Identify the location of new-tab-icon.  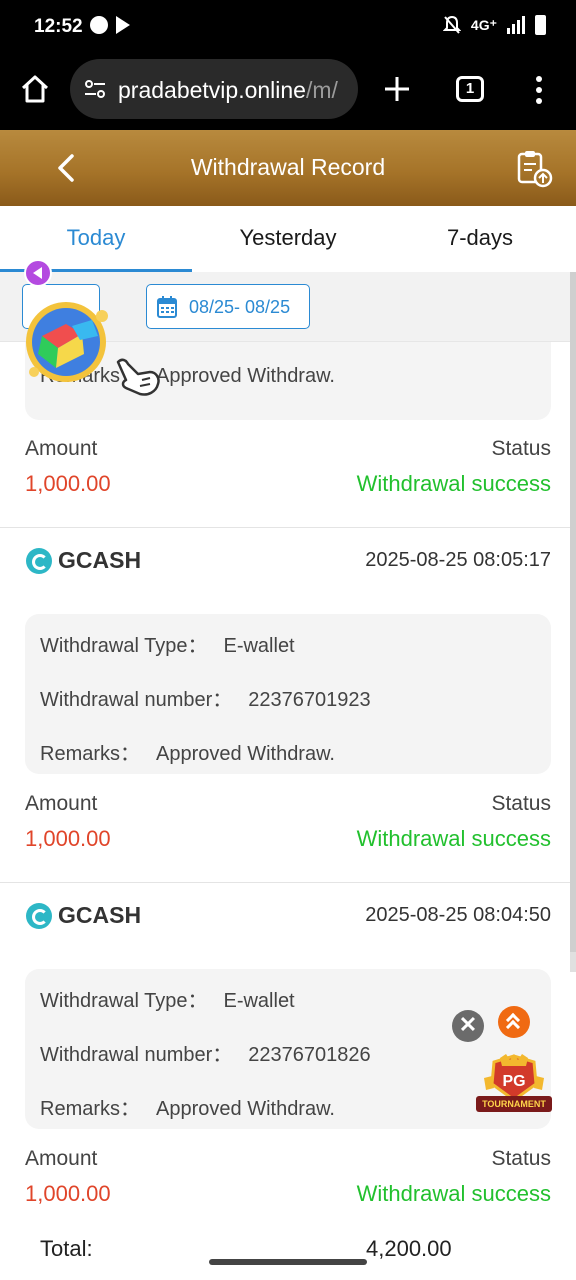
(397, 89).